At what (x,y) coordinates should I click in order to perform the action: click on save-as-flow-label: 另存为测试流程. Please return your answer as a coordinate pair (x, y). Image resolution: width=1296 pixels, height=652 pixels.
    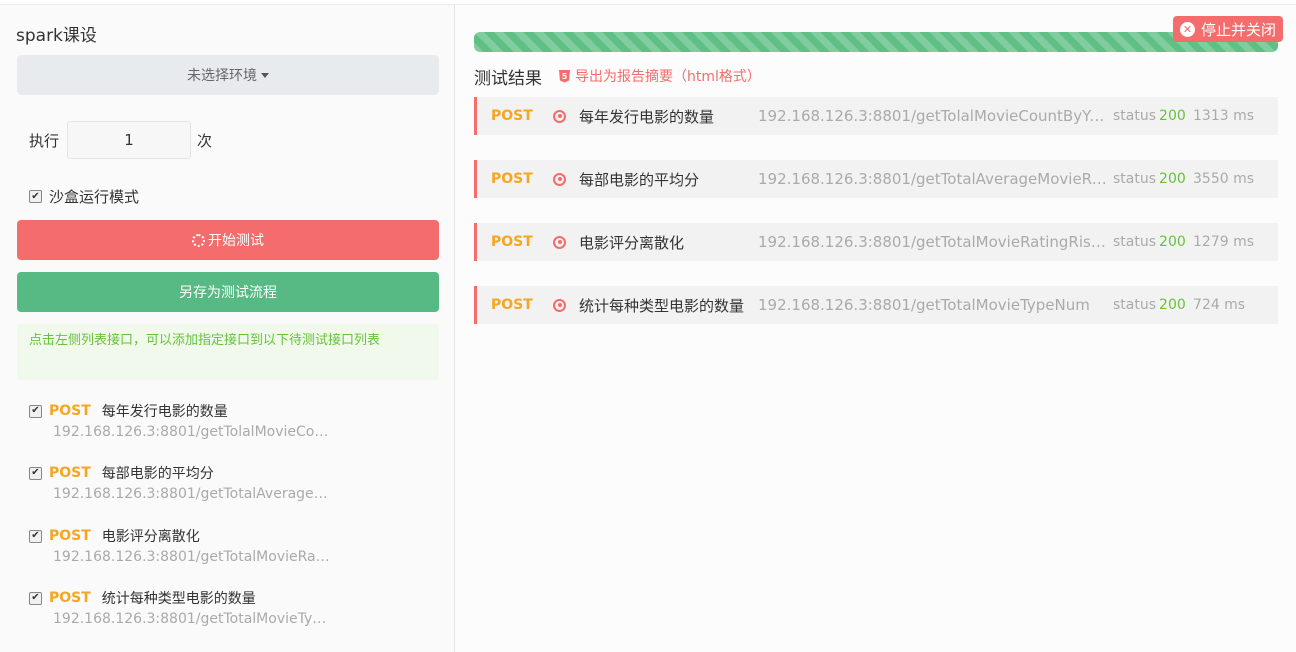
    Looking at the image, I should click on (228, 293).